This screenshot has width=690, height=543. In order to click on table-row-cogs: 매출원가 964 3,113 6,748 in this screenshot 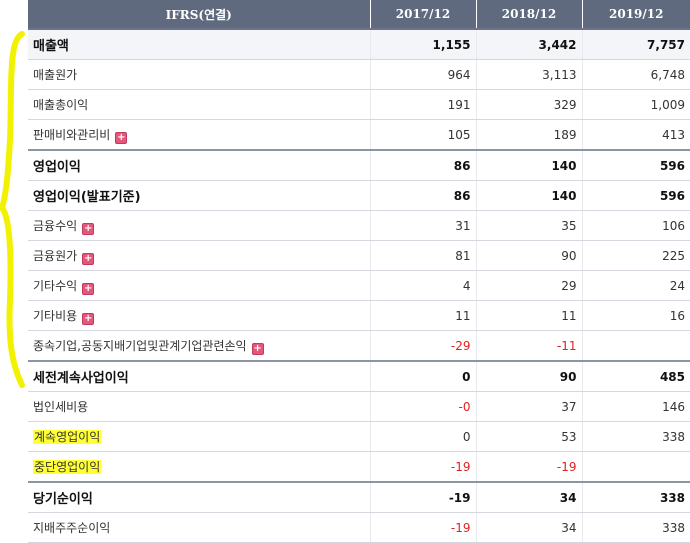, I will do `click(359, 74)`.